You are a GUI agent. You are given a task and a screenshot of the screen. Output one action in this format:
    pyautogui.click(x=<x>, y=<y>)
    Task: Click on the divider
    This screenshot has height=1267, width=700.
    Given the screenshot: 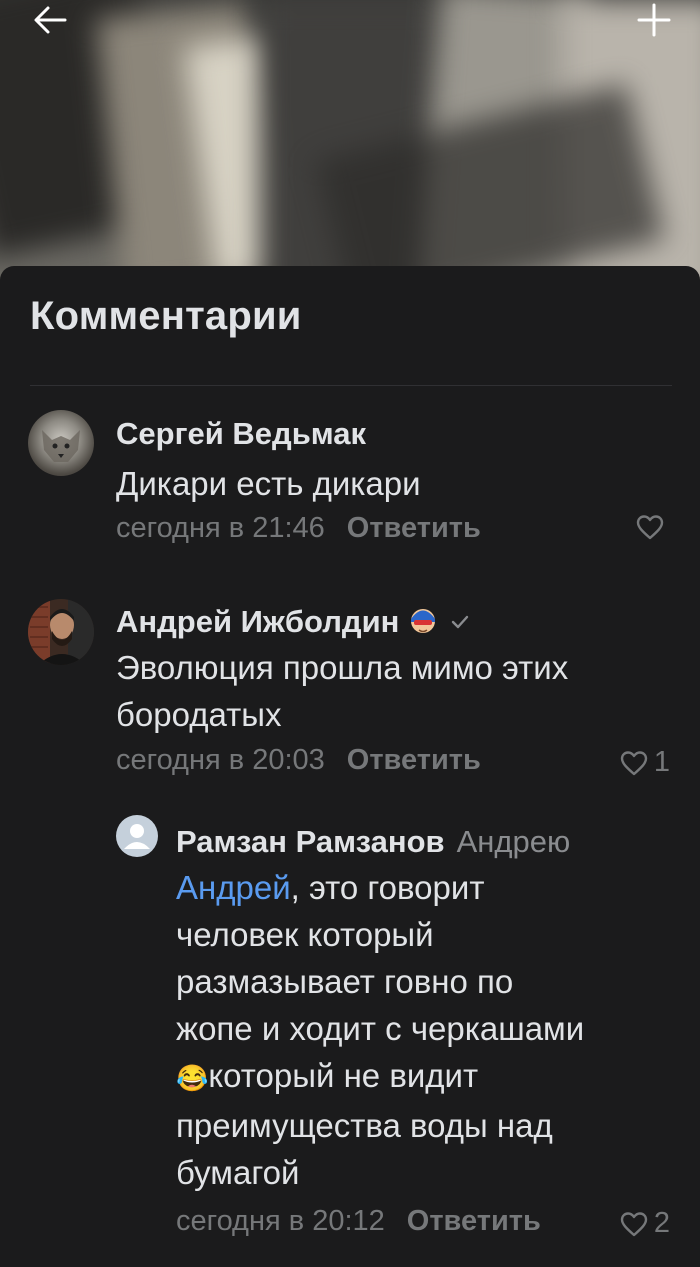 What is the action you would take?
    pyautogui.click(x=351, y=385)
    